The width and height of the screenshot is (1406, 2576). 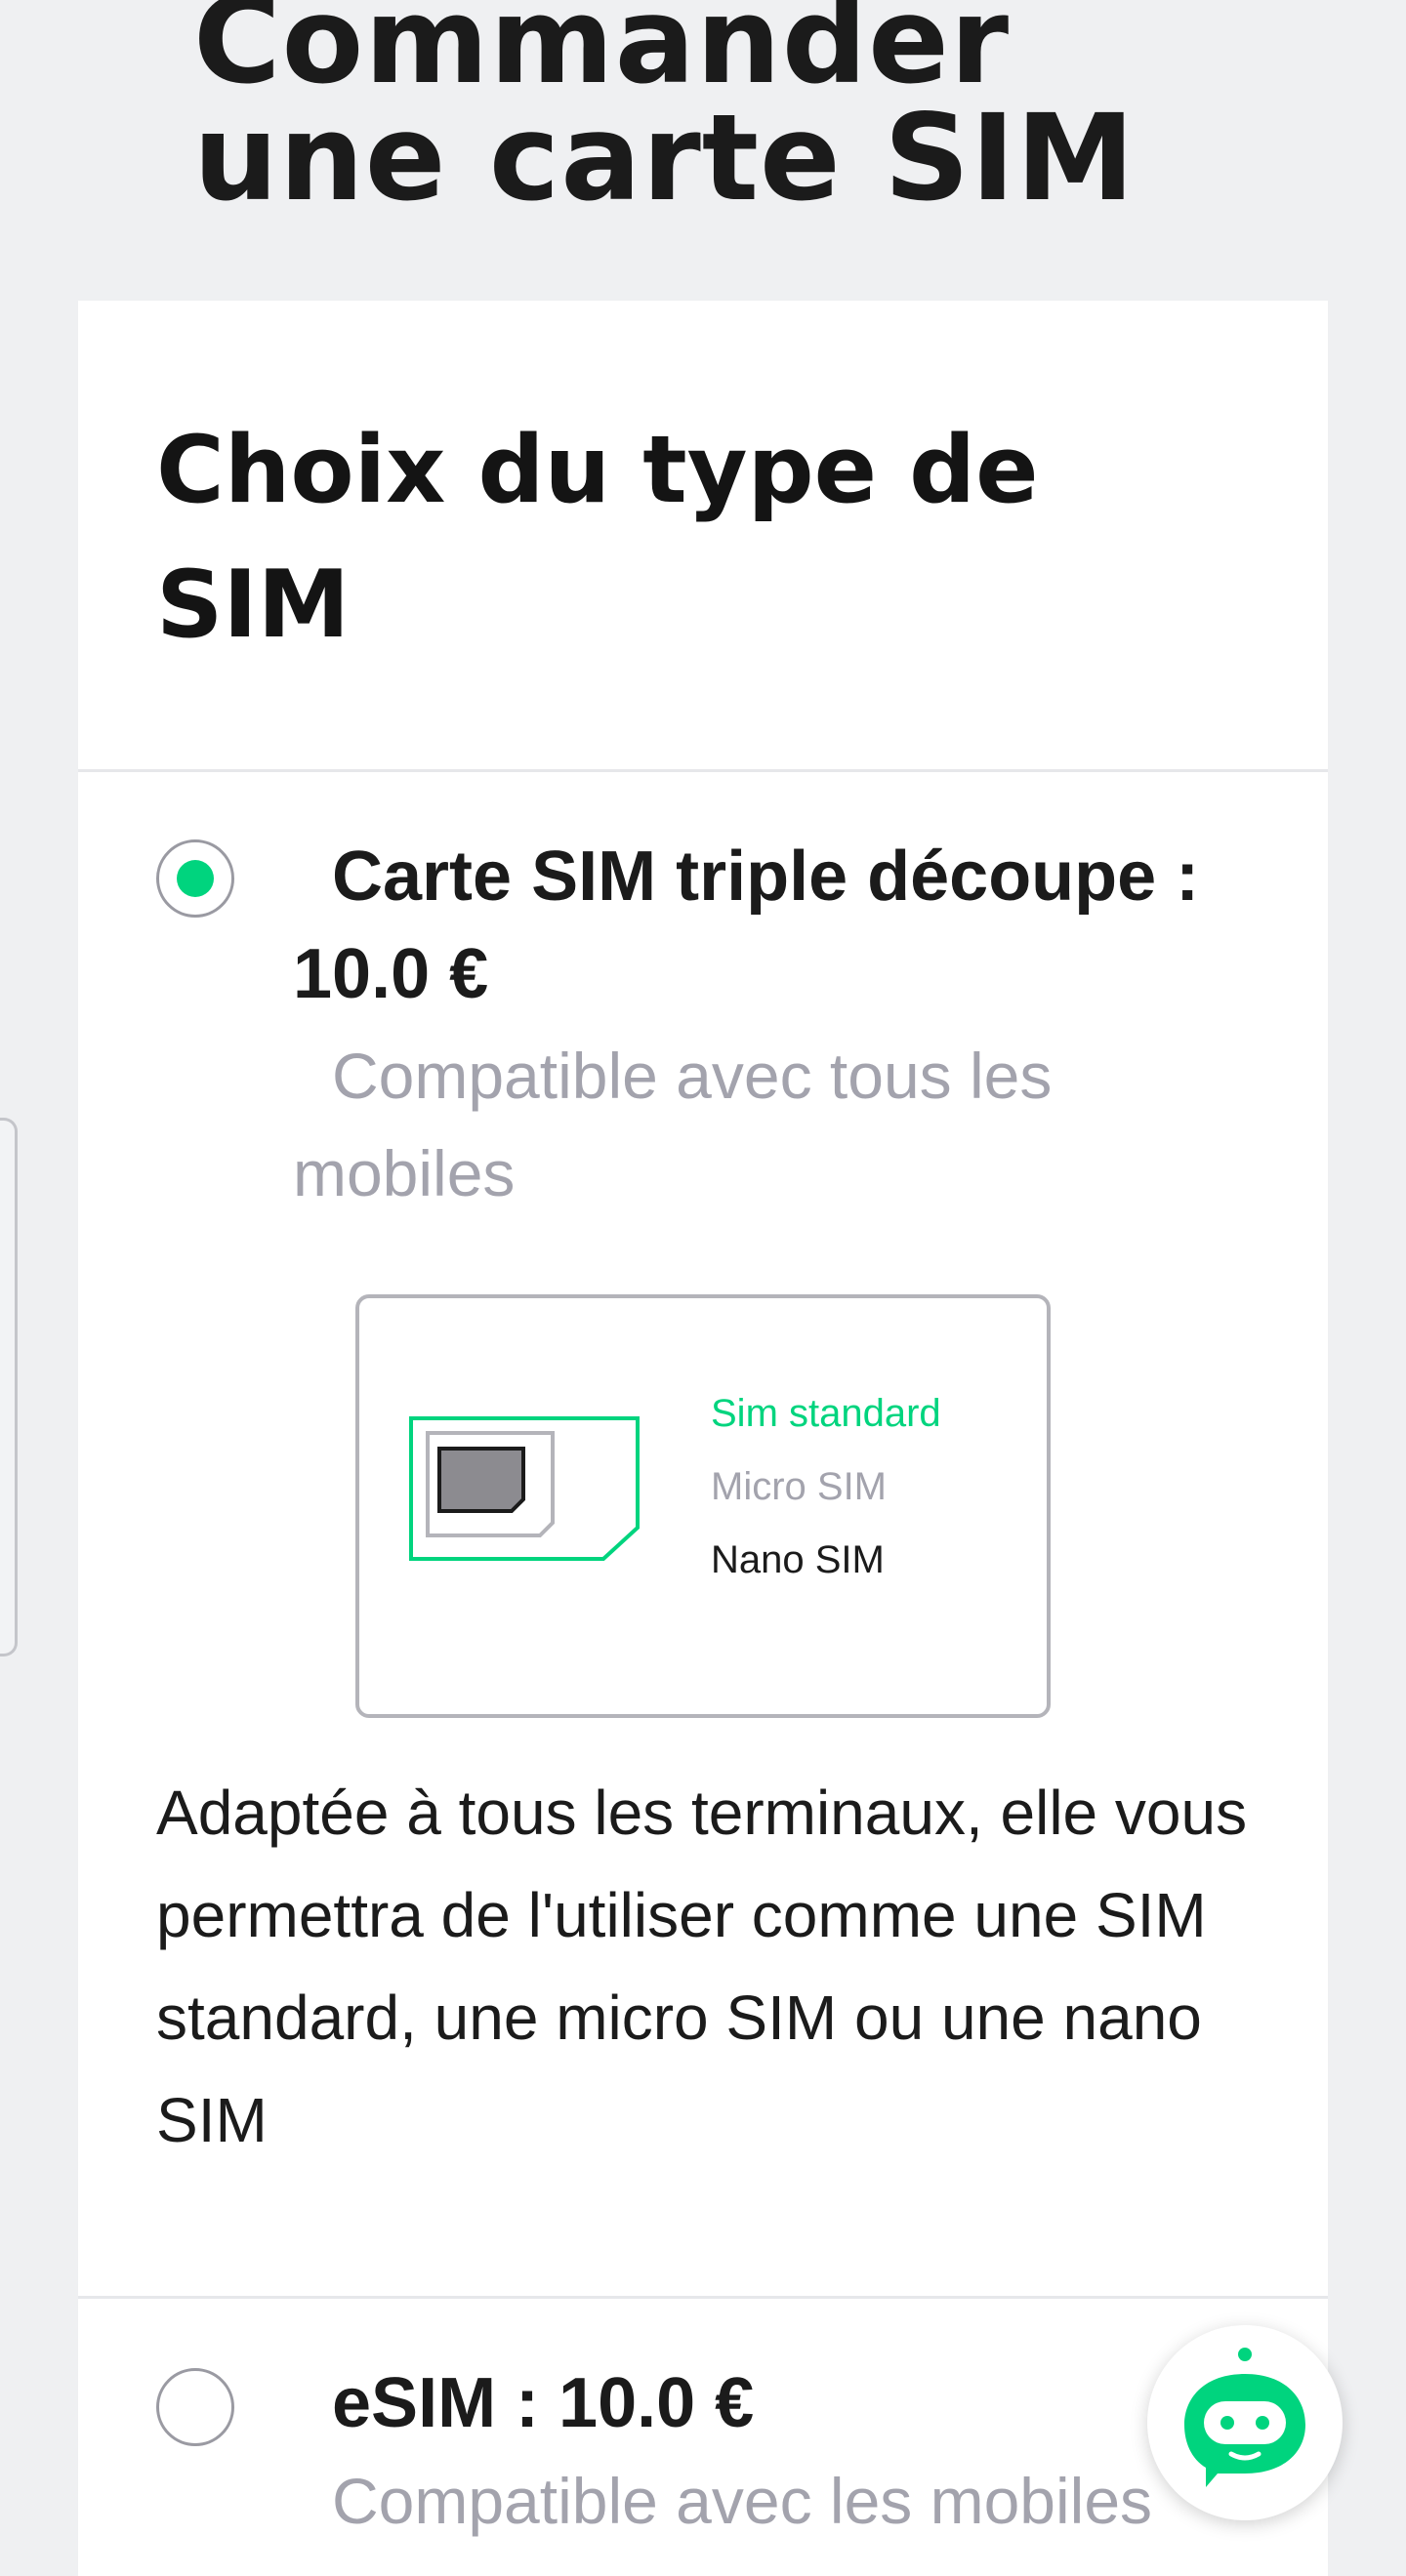 What do you see at coordinates (602, 55) in the screenshot?
I see `page-title-line-1: Commander` at bounding box center [602, 55].